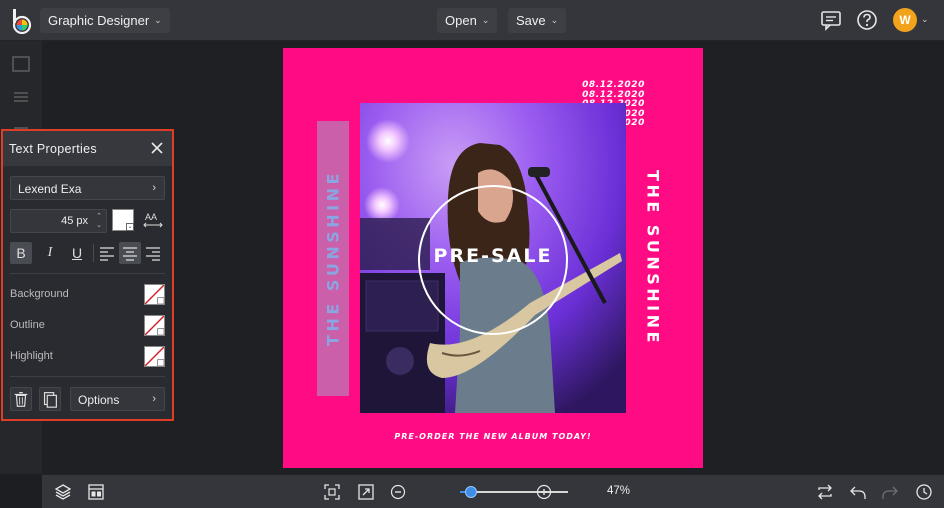 The height and width of the screenshot is (508, 944). I want to click on history-icon, so click(924, 492).